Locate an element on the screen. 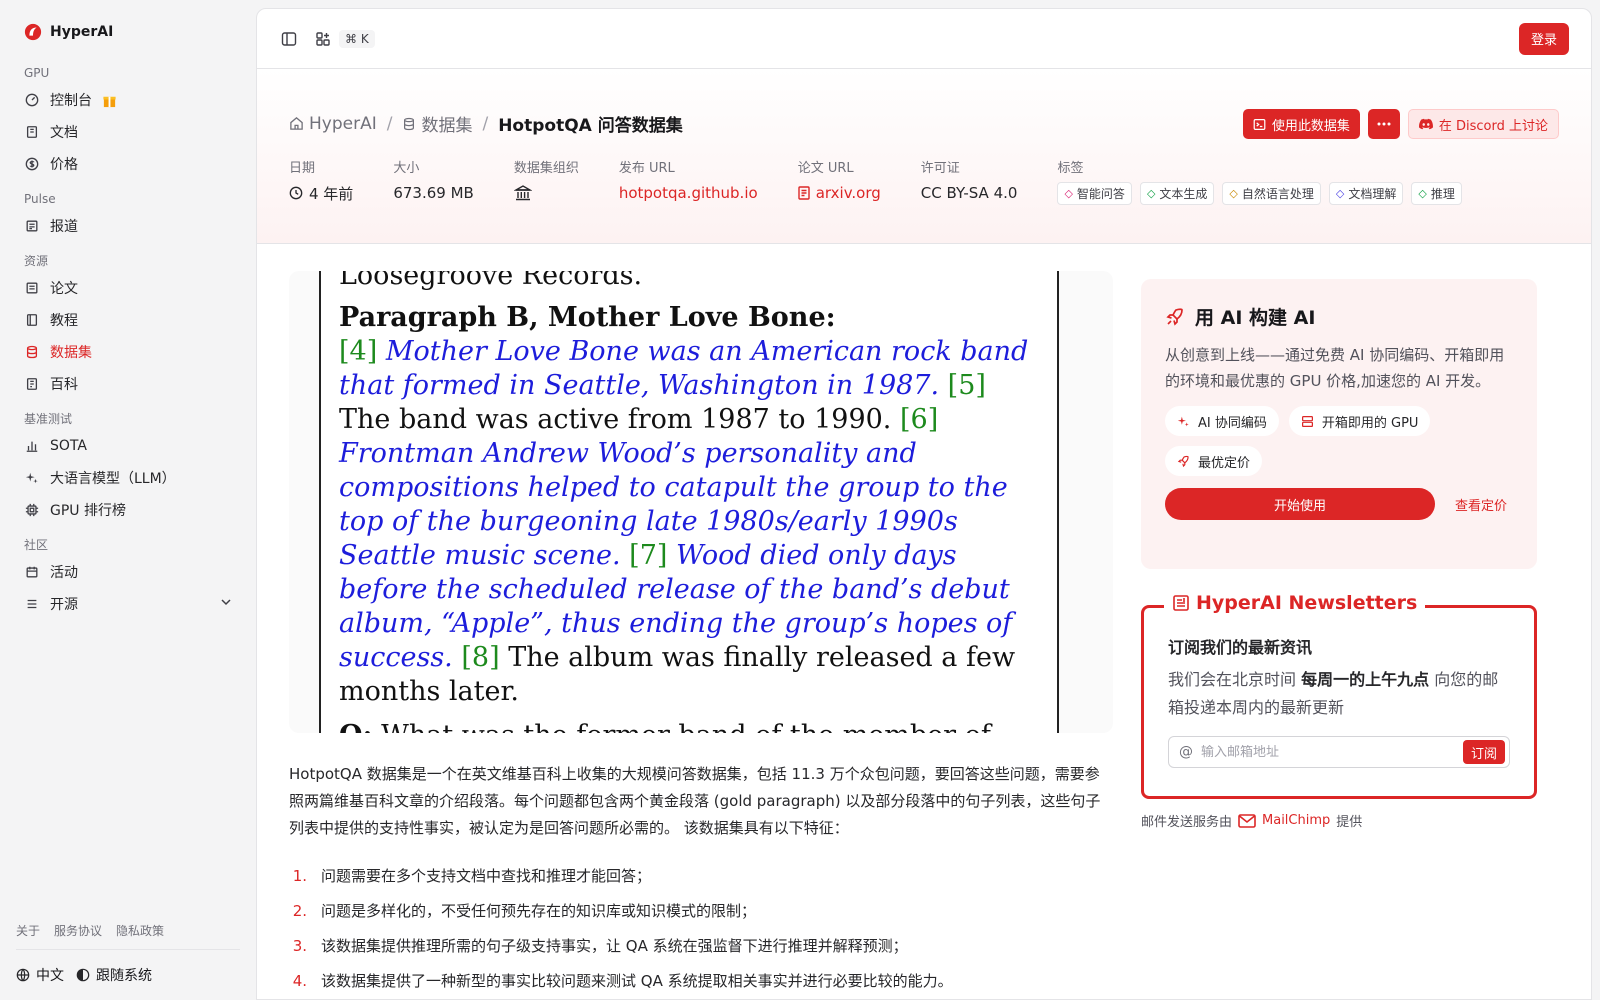  promo-title: 用 AI 构建 AI is located at coordinates (1339, 316).